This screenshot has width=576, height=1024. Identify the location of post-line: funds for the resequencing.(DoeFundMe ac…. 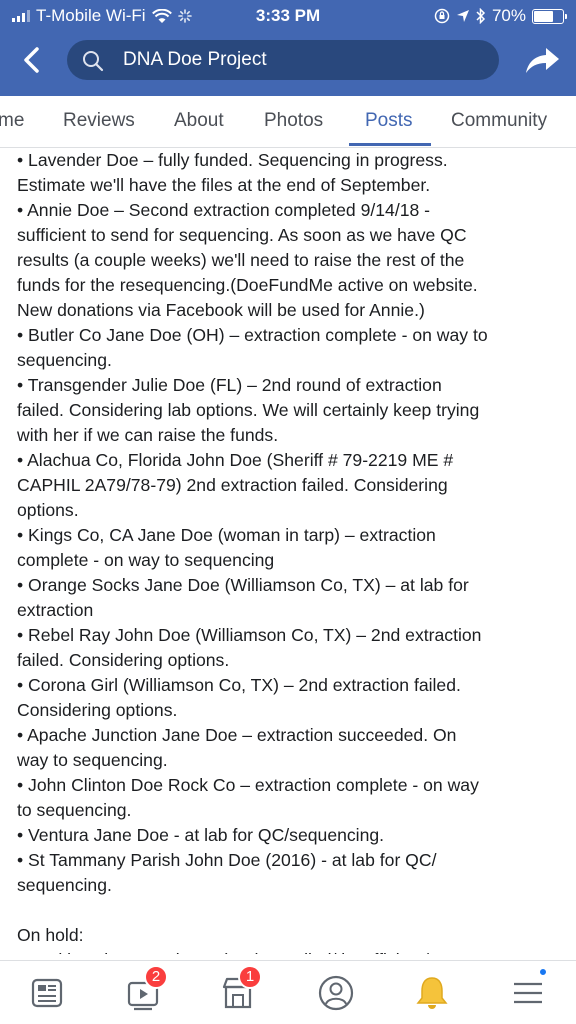
(247, 285).